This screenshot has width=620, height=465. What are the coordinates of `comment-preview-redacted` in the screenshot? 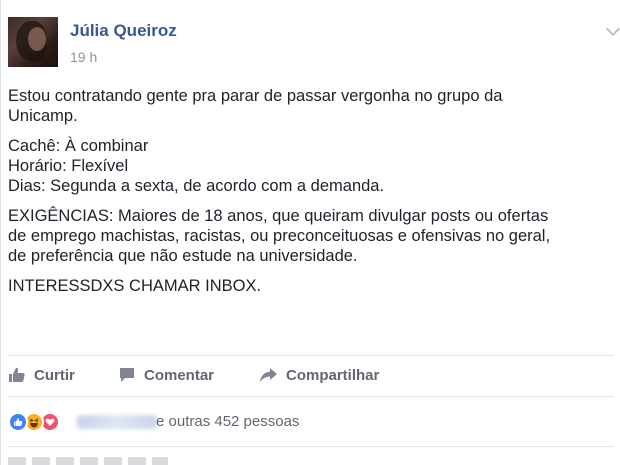 It's located at (88, 461).